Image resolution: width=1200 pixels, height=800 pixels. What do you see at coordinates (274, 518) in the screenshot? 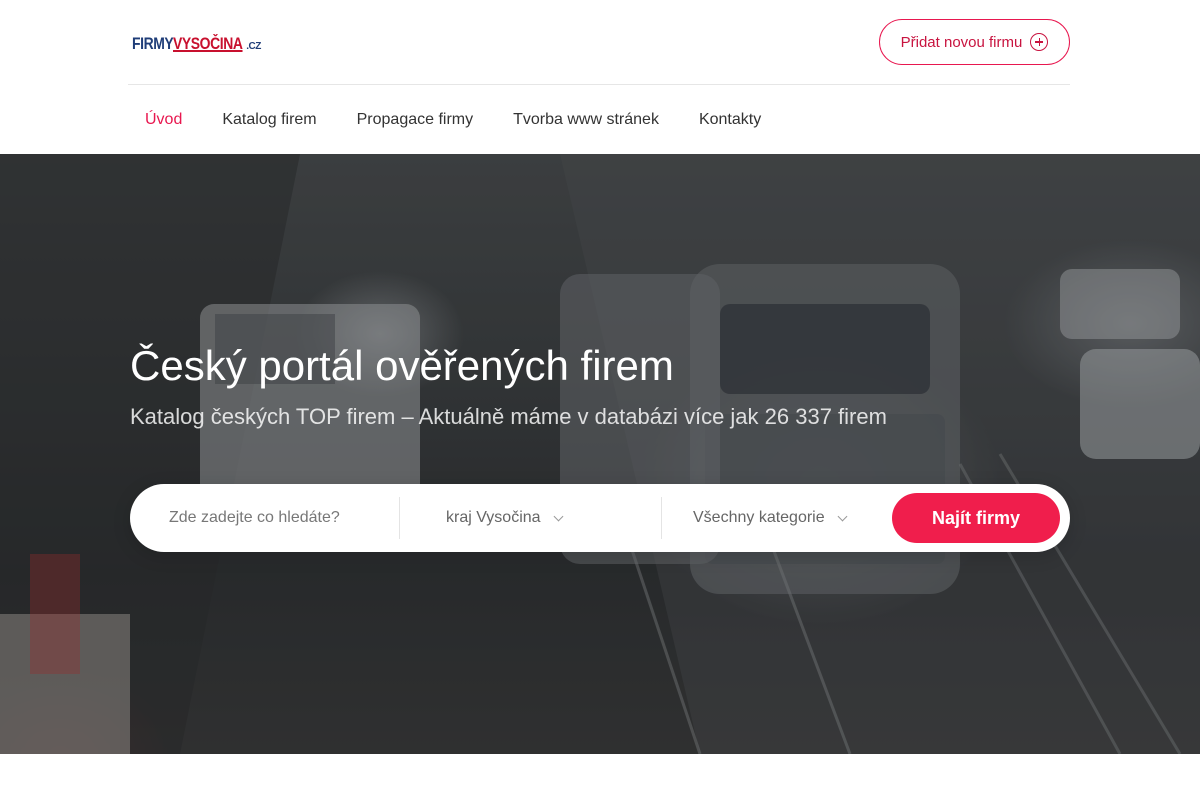
I see `search-input` at bounding box center [274, 518].